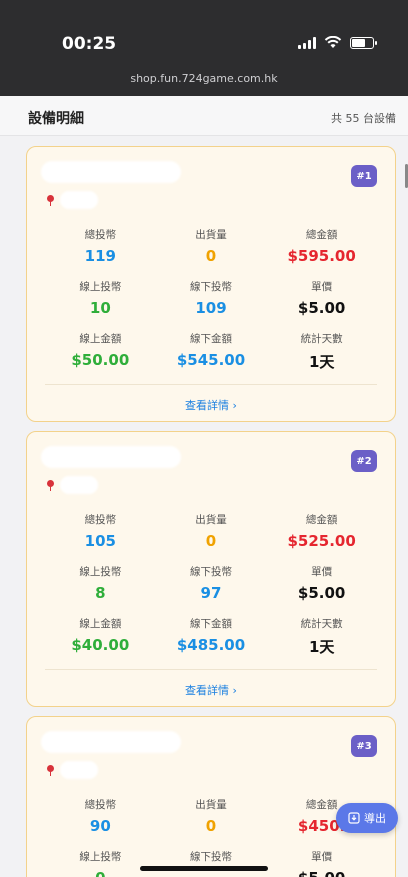 Image resolution: width=408 pixels, height=877 pixels. I want to click on stat-total-amount: 總金額 $525.00, so click(321, 532).